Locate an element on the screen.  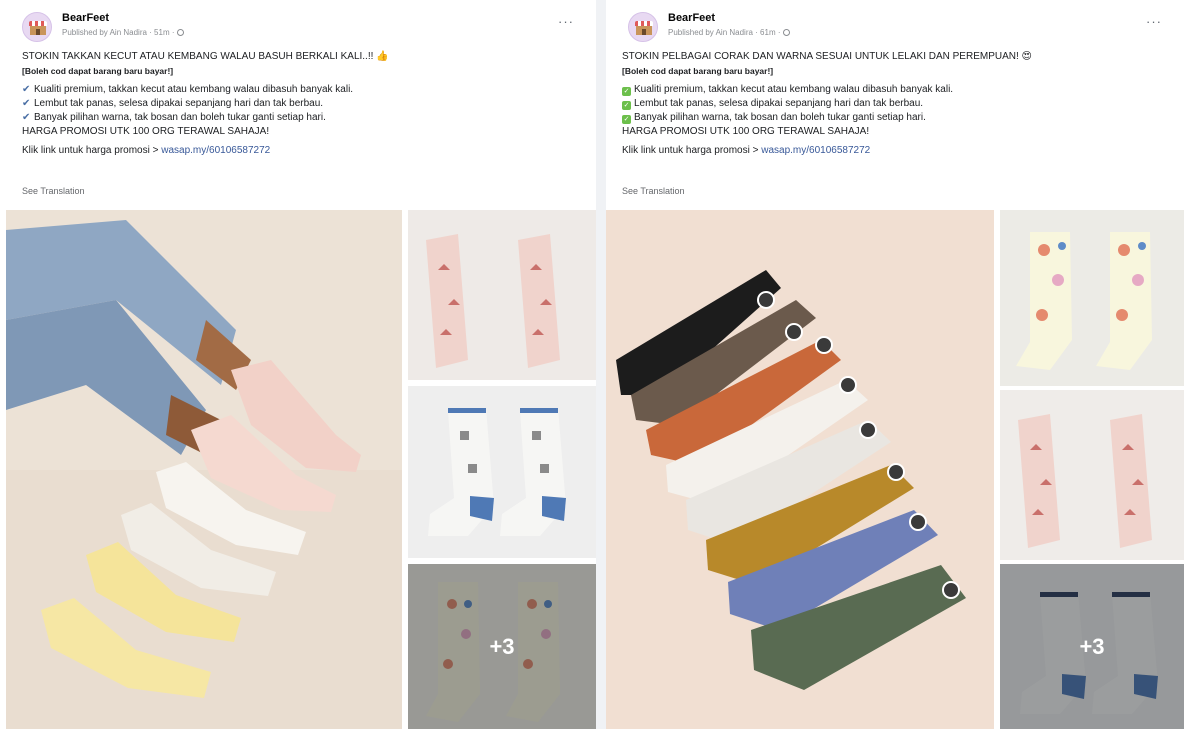
post-divider is located at coordinates (601, 364).